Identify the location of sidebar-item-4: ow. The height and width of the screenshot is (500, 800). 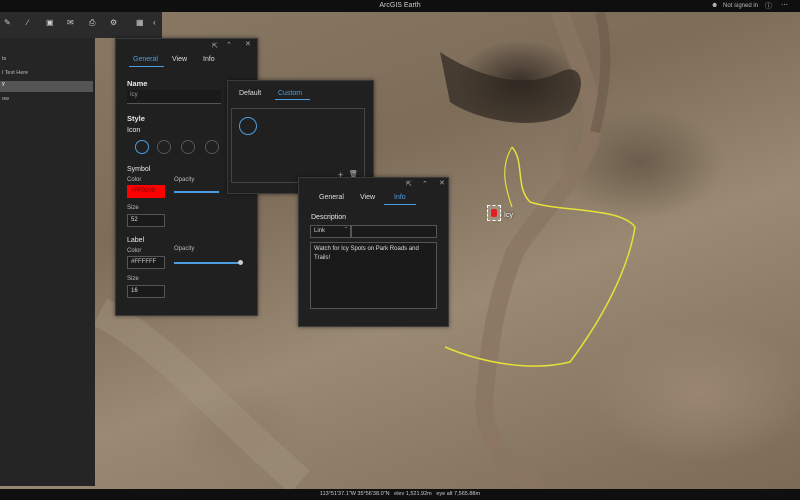
(46, 99).